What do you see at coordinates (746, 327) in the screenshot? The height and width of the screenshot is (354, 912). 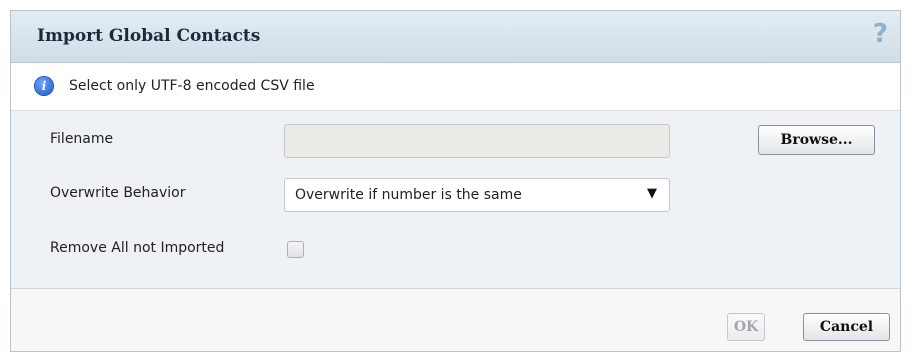 I see `ok-button: OK` at bounding box center [746, 327].